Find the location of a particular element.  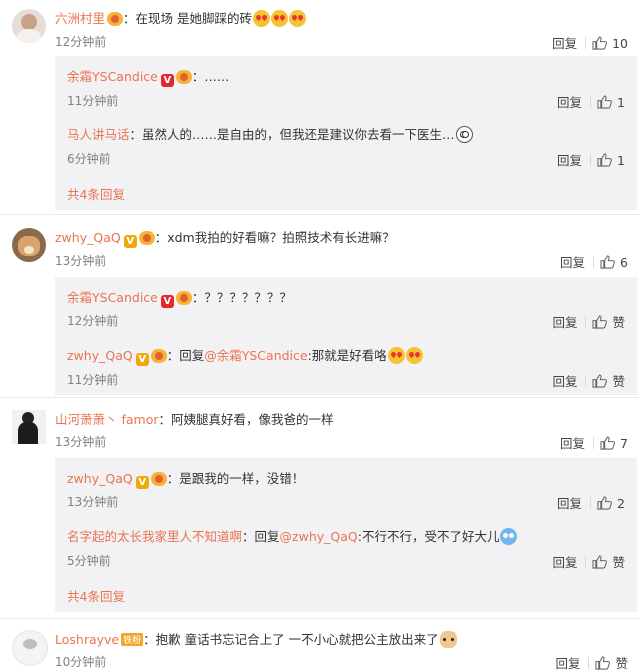

username: Loshrayve is located at coordinates (87, 639).